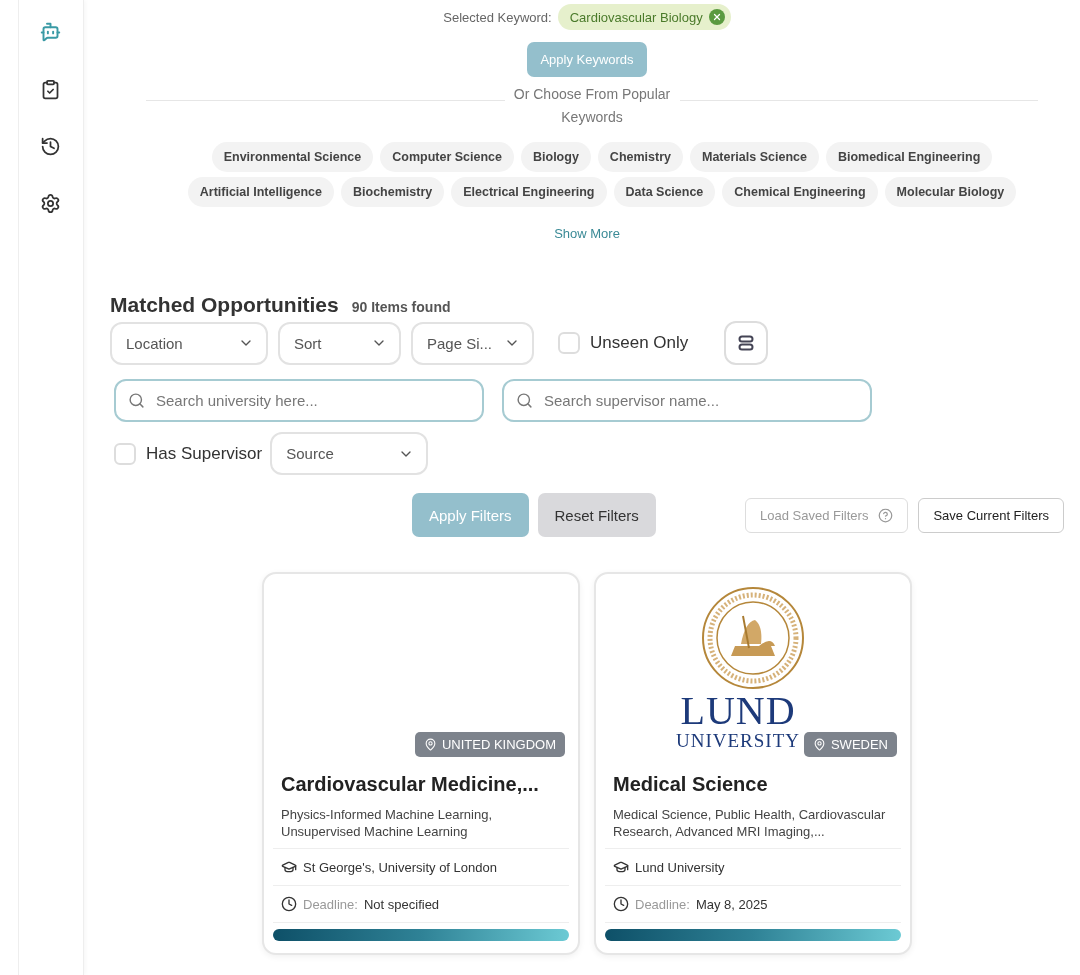  Describe the element at coordinates (850, 744) in the screenshot. I see `country-badge: SWEDEN` at that location.